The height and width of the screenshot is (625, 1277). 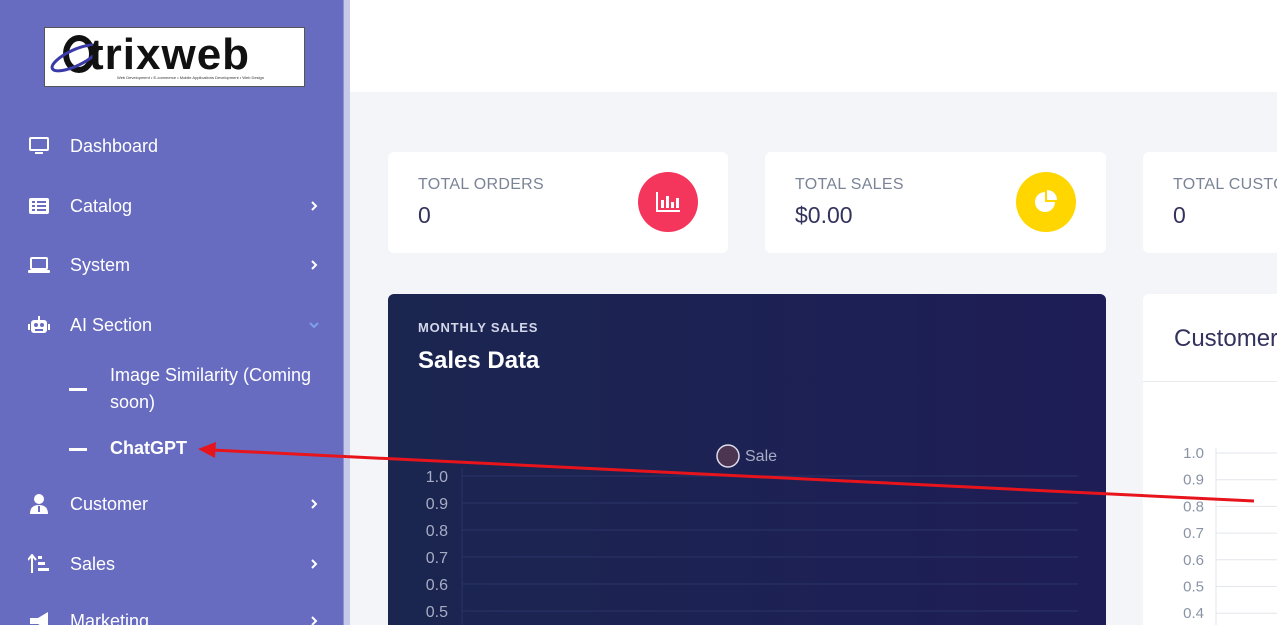 What do you see at coordinates (558, 202) in the screenshot?
I see `card-total-orders: TOTAL ORDERS 0` at bounding box center [558, 202].